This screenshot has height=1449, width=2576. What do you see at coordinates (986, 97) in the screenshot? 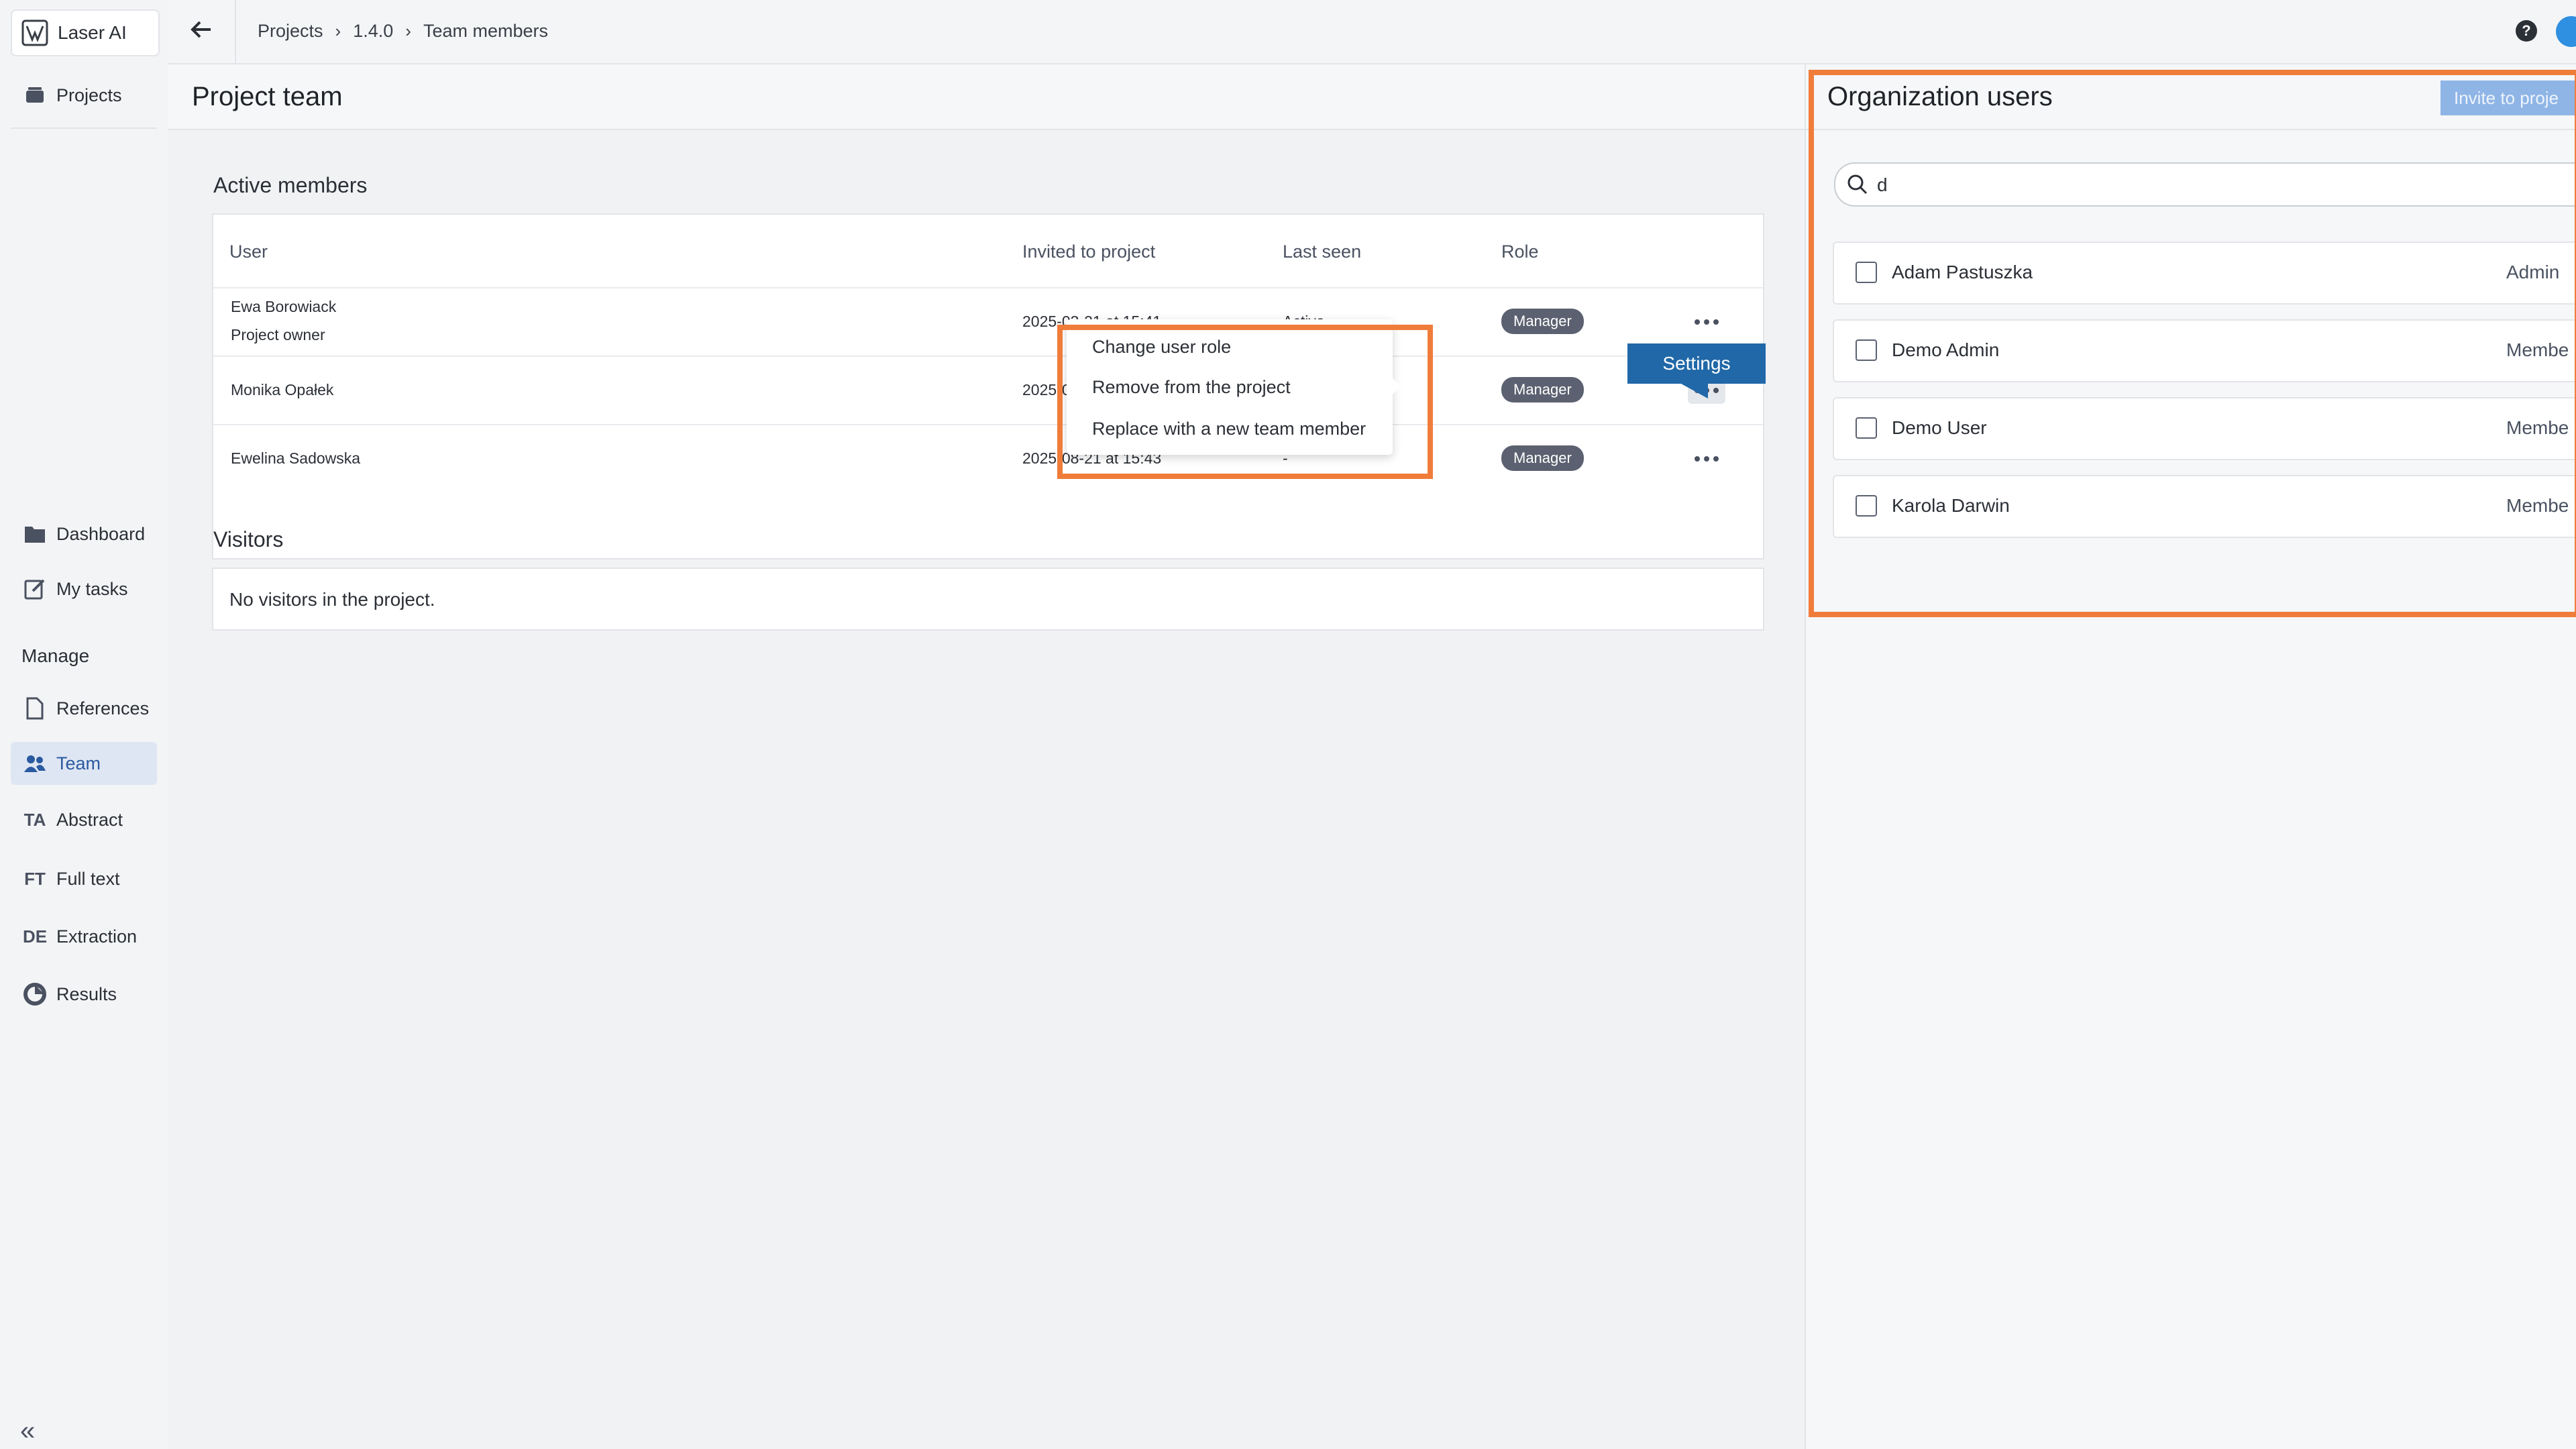
I see `page-header: Project team` at bounding box center [986, 97].